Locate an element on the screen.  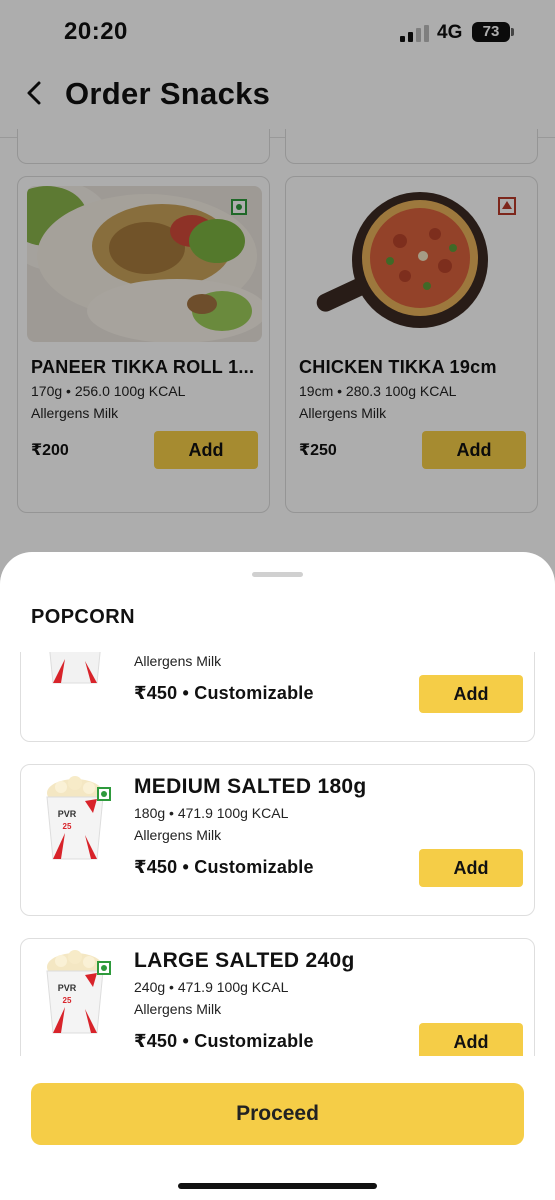
sheet-drag-handle is located at coordinates (277, 574).